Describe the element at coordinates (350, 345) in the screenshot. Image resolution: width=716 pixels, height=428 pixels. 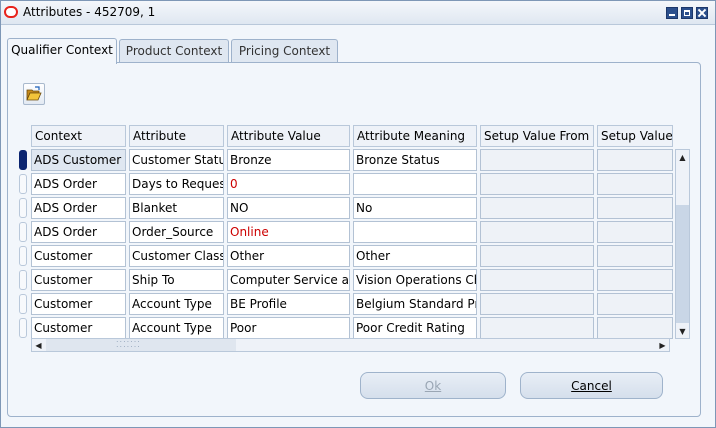
I see `horizontal-scrollbar: ◀ ⁚⁚⁚⁚⁚⁚⁚ ▶` at that location.